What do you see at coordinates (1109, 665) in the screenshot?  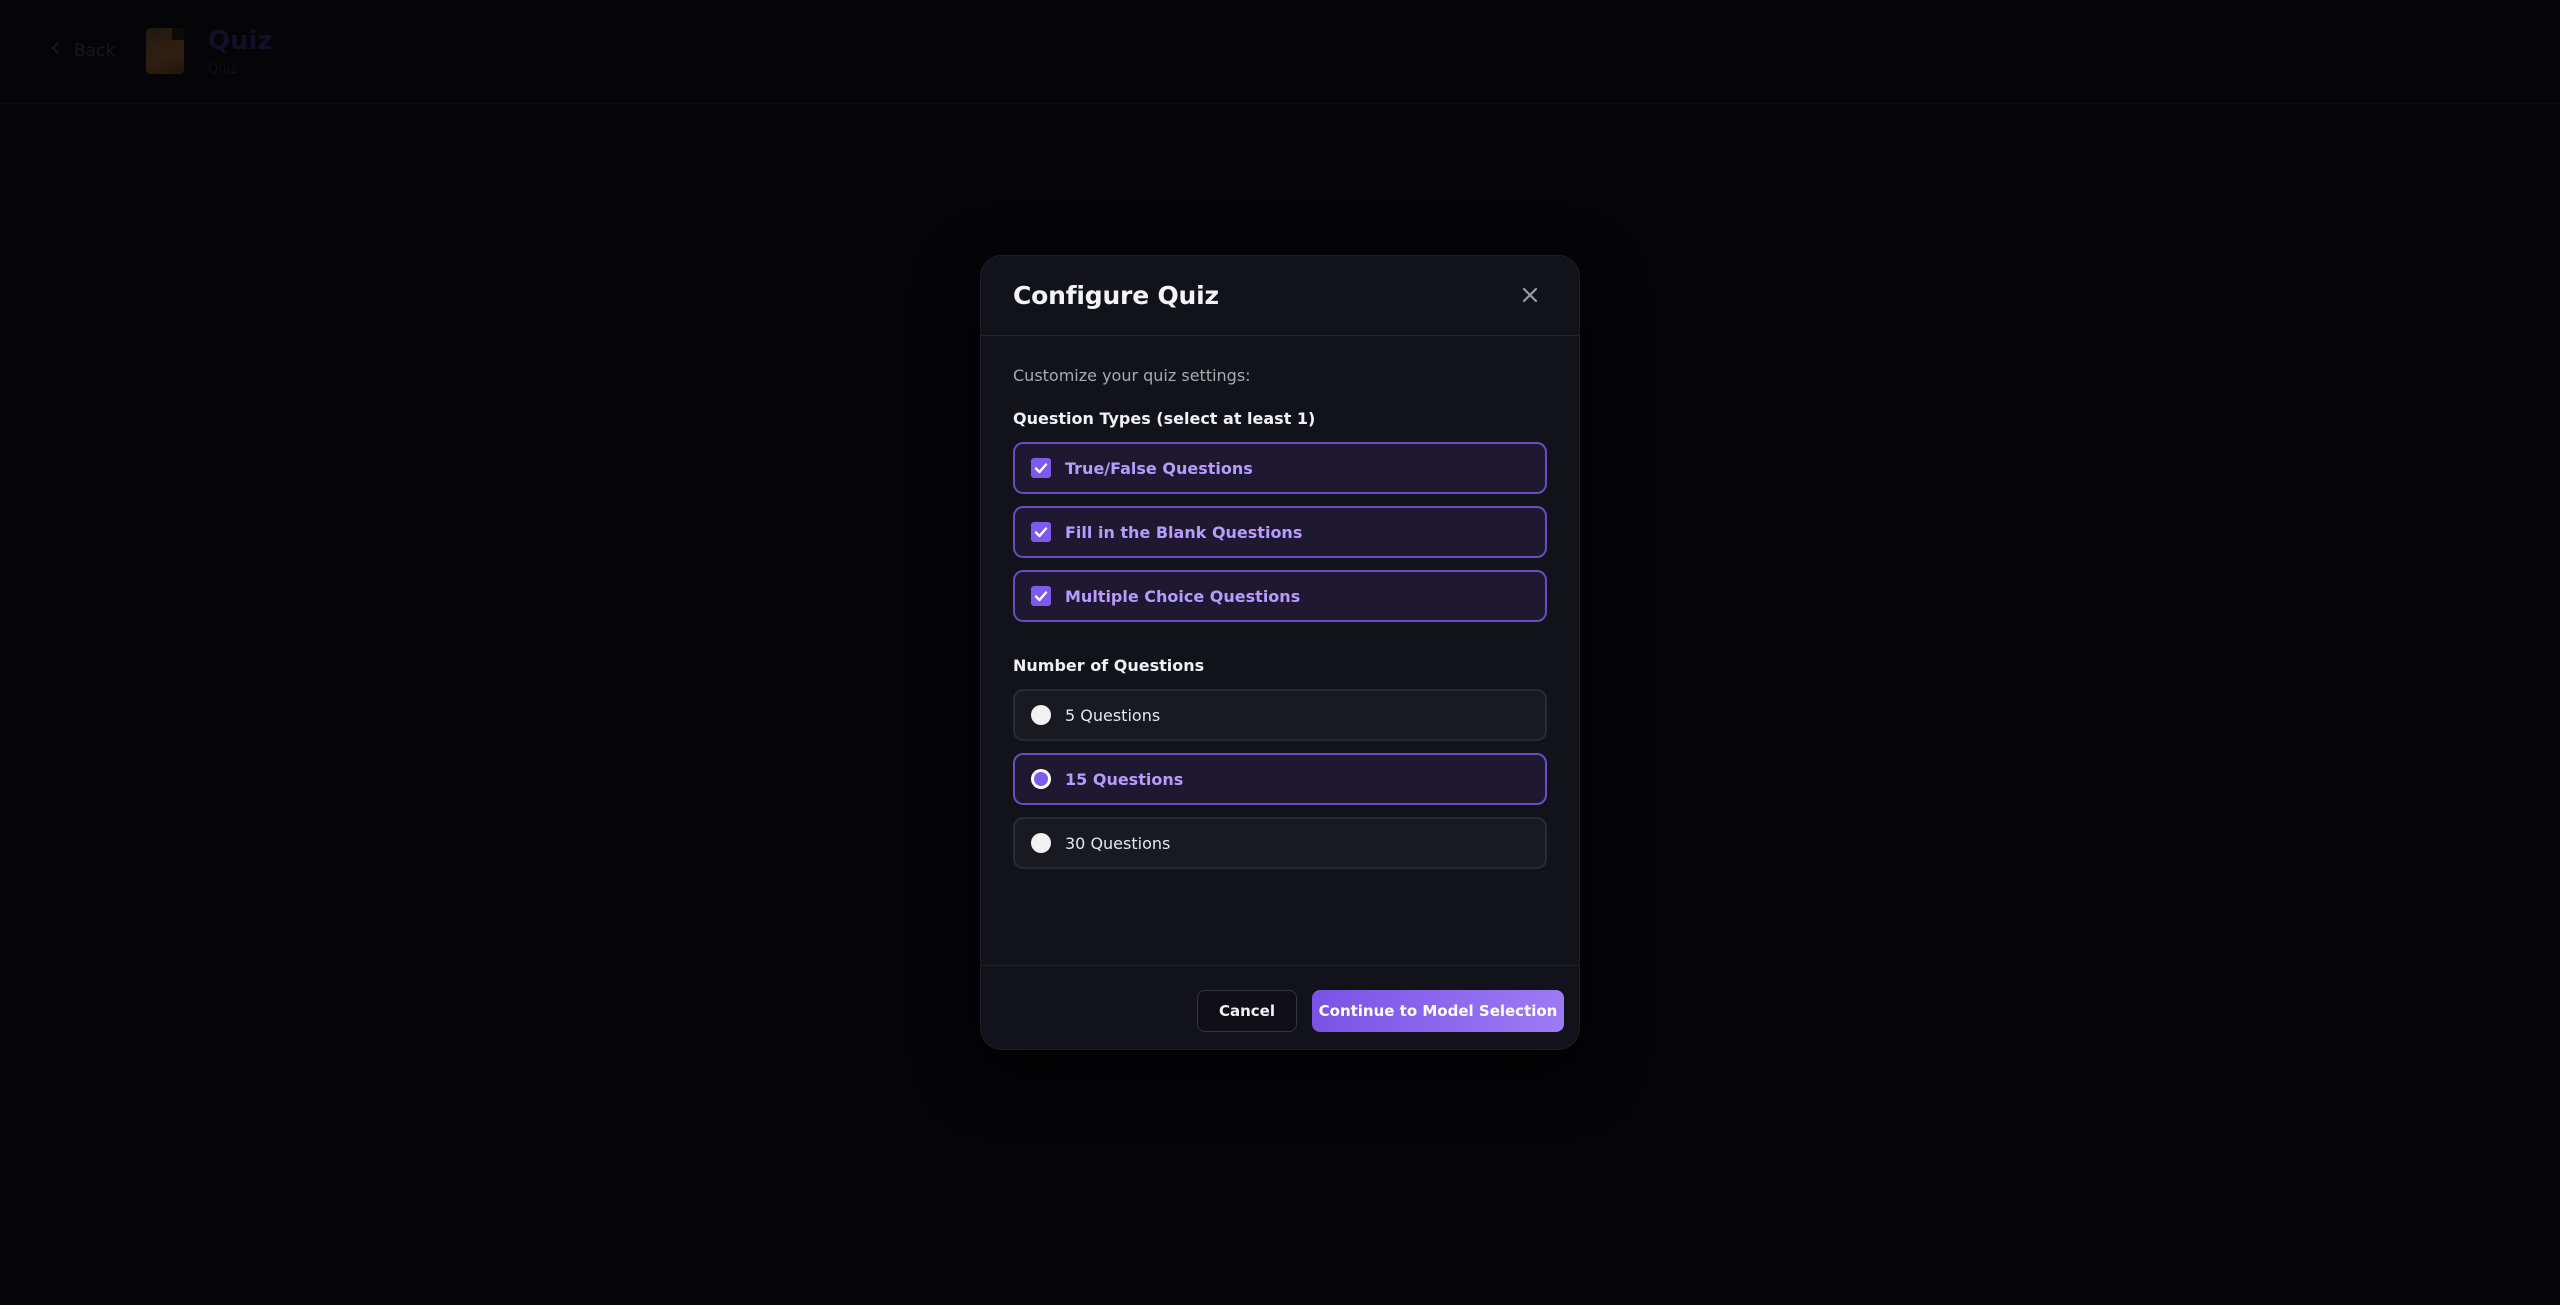 I see `question-count-label: Number of Questions` at bounding box center [1109, 665].